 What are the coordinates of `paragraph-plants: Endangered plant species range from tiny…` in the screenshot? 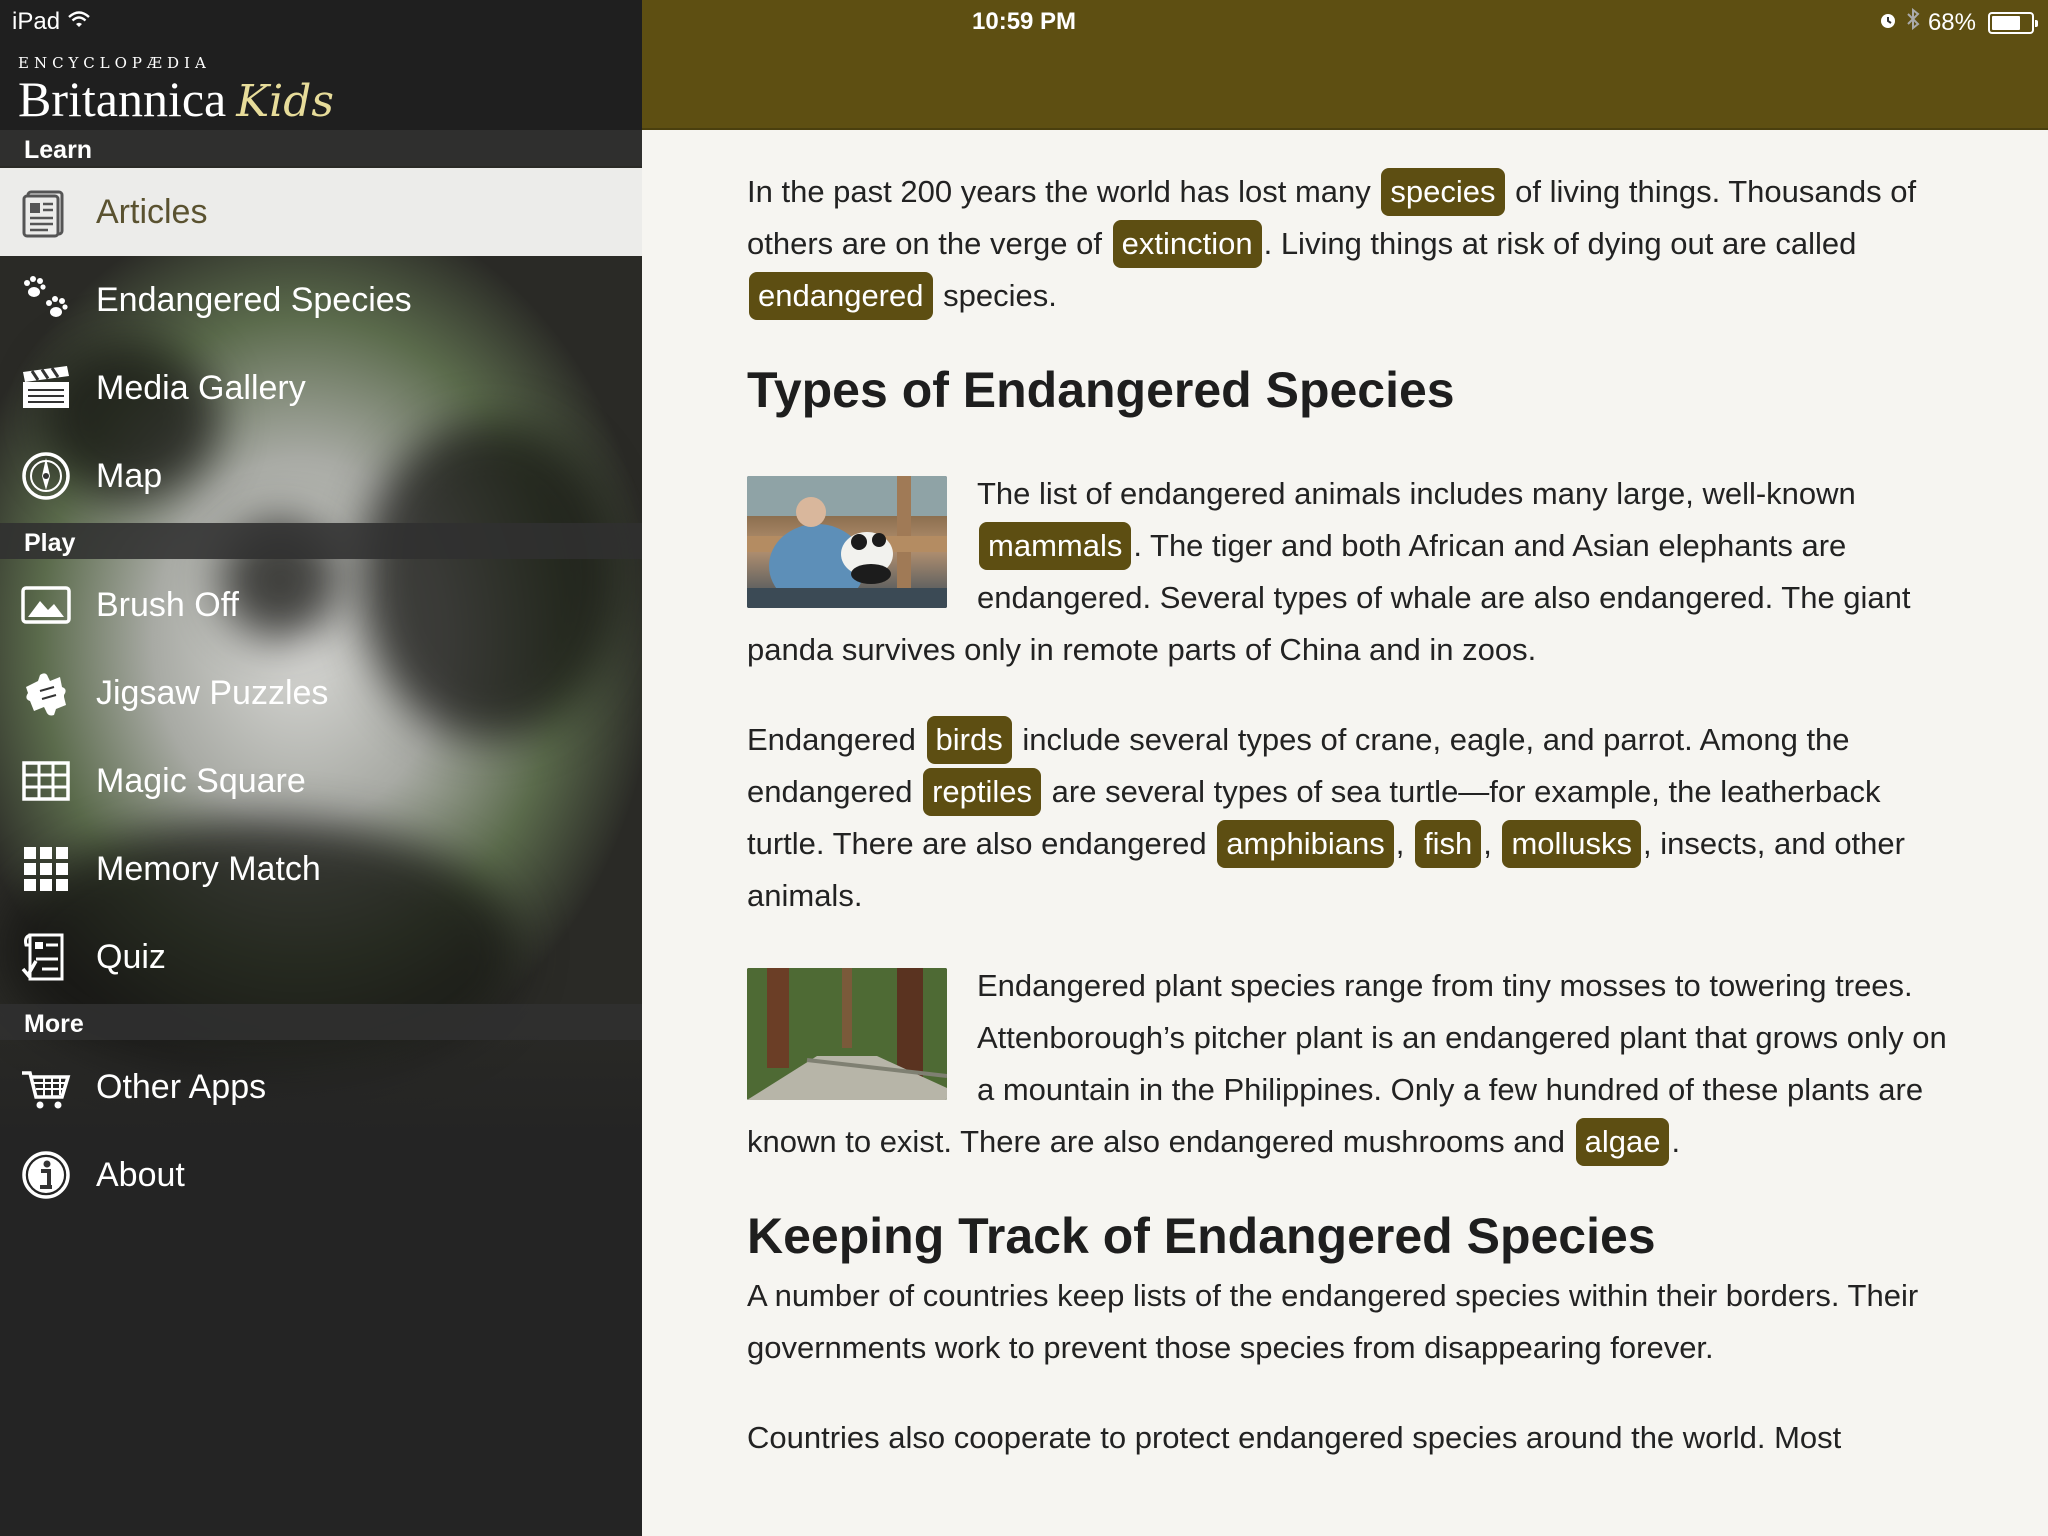 It's located at (1352, 1064).